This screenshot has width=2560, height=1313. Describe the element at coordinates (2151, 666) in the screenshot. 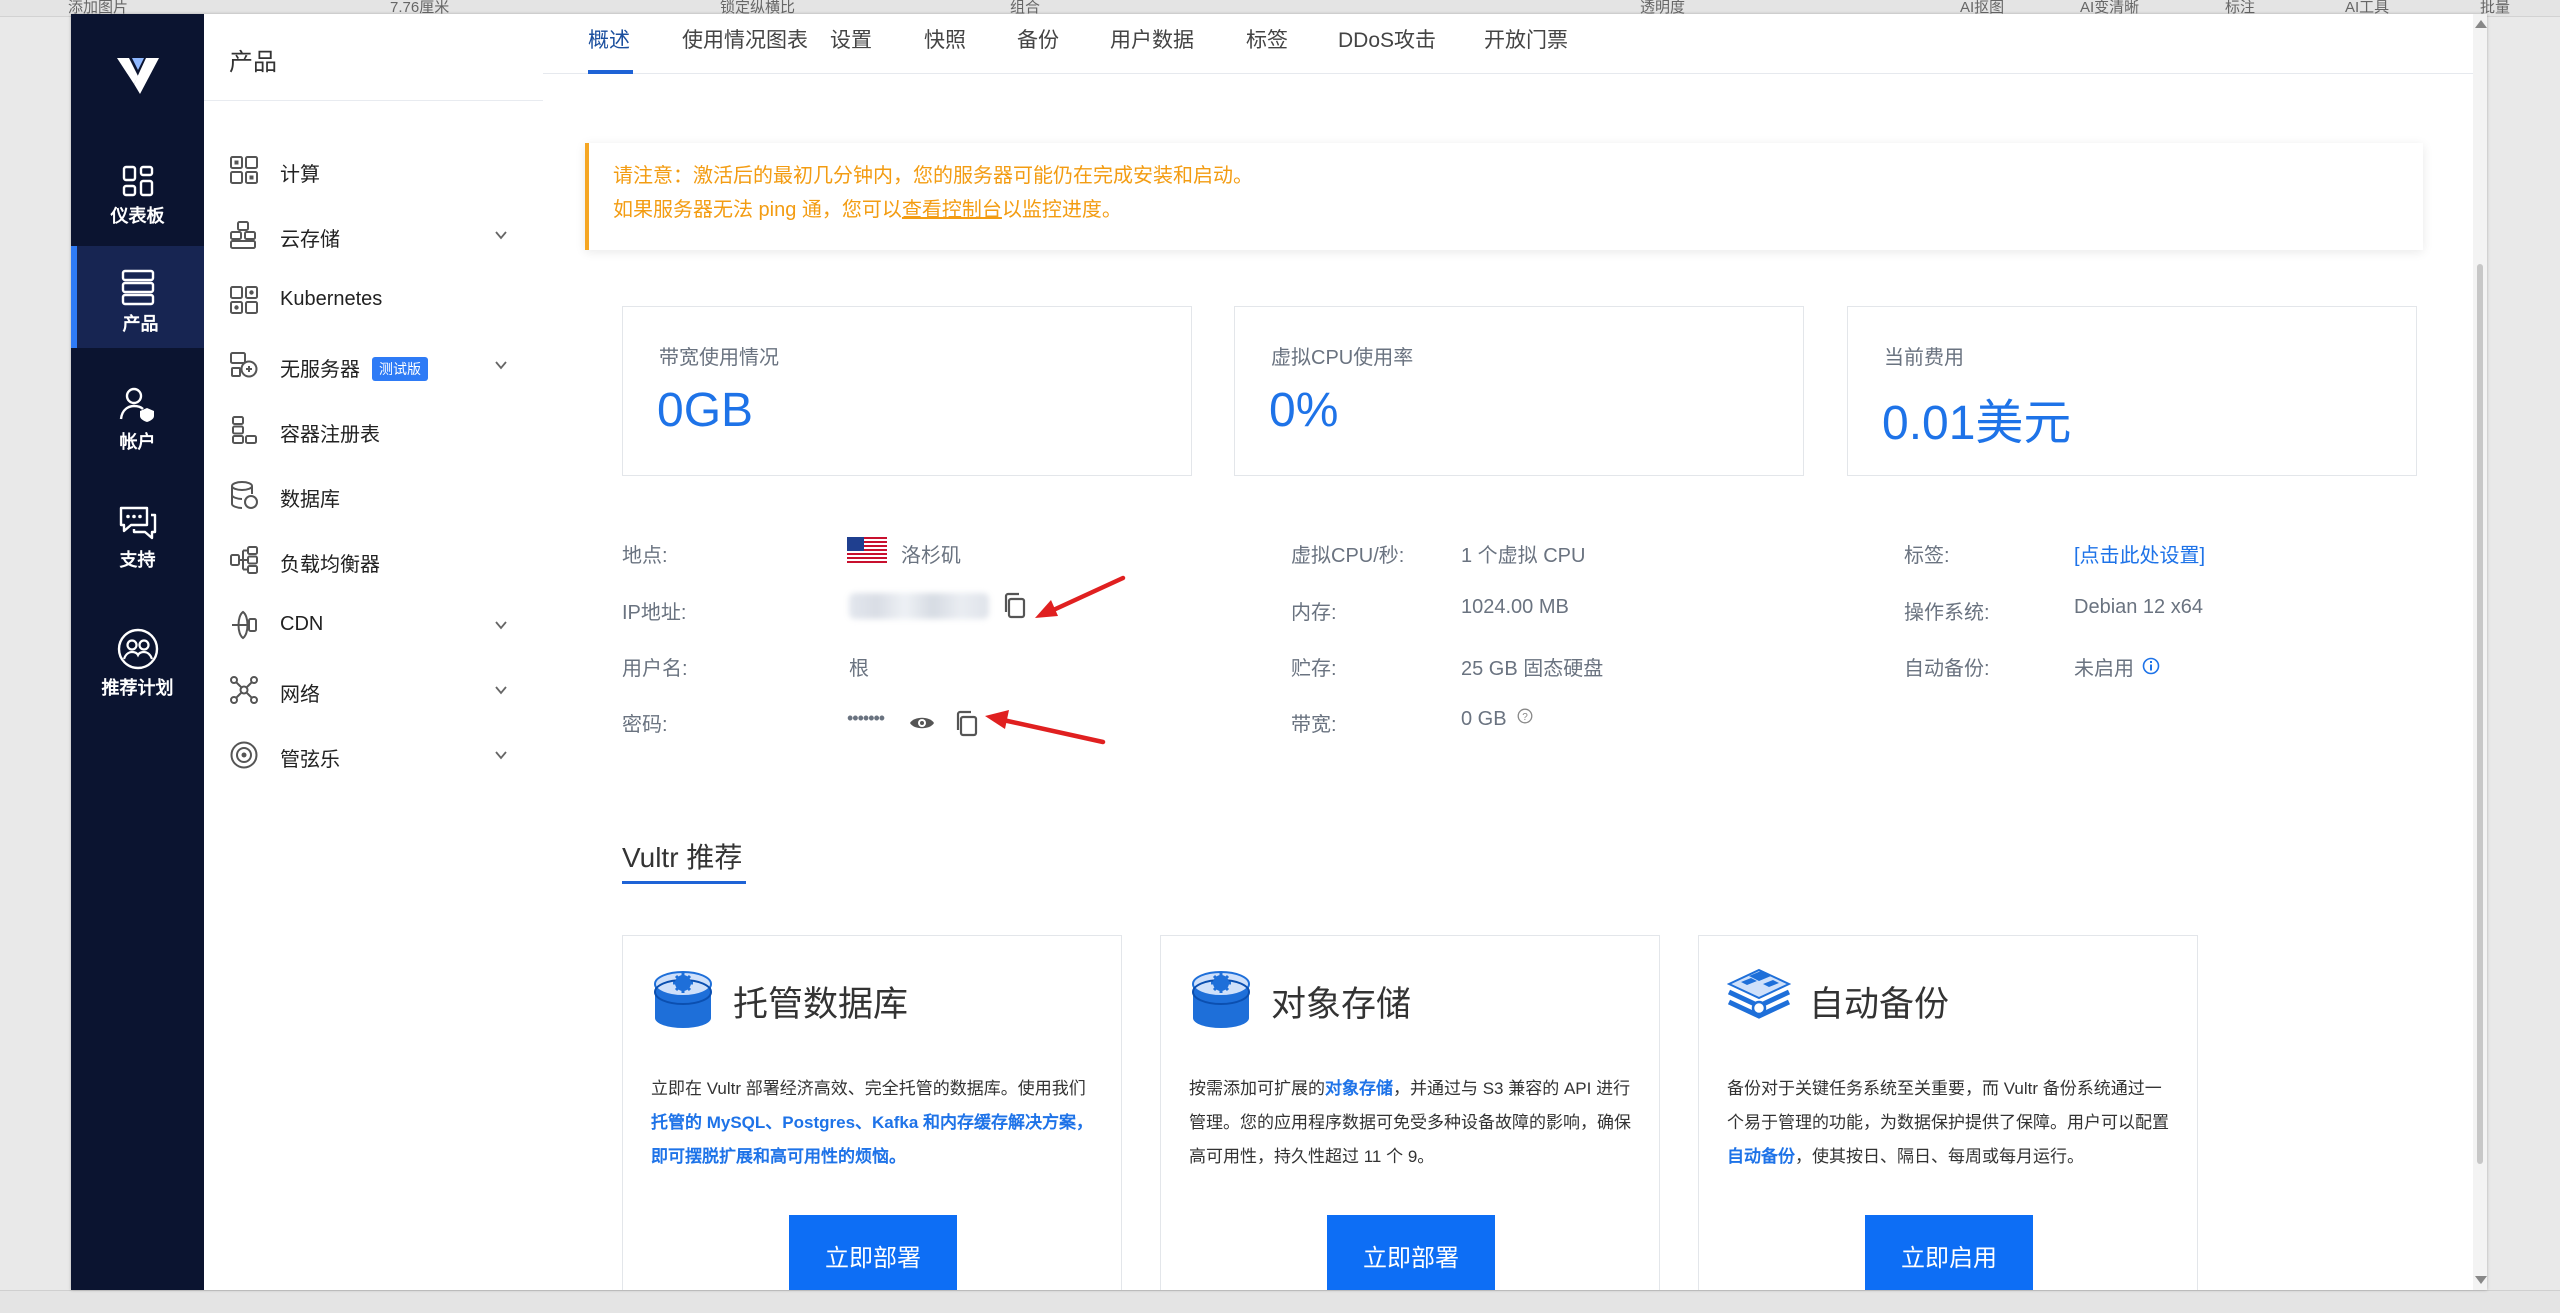

I see `info-icon` at that location.